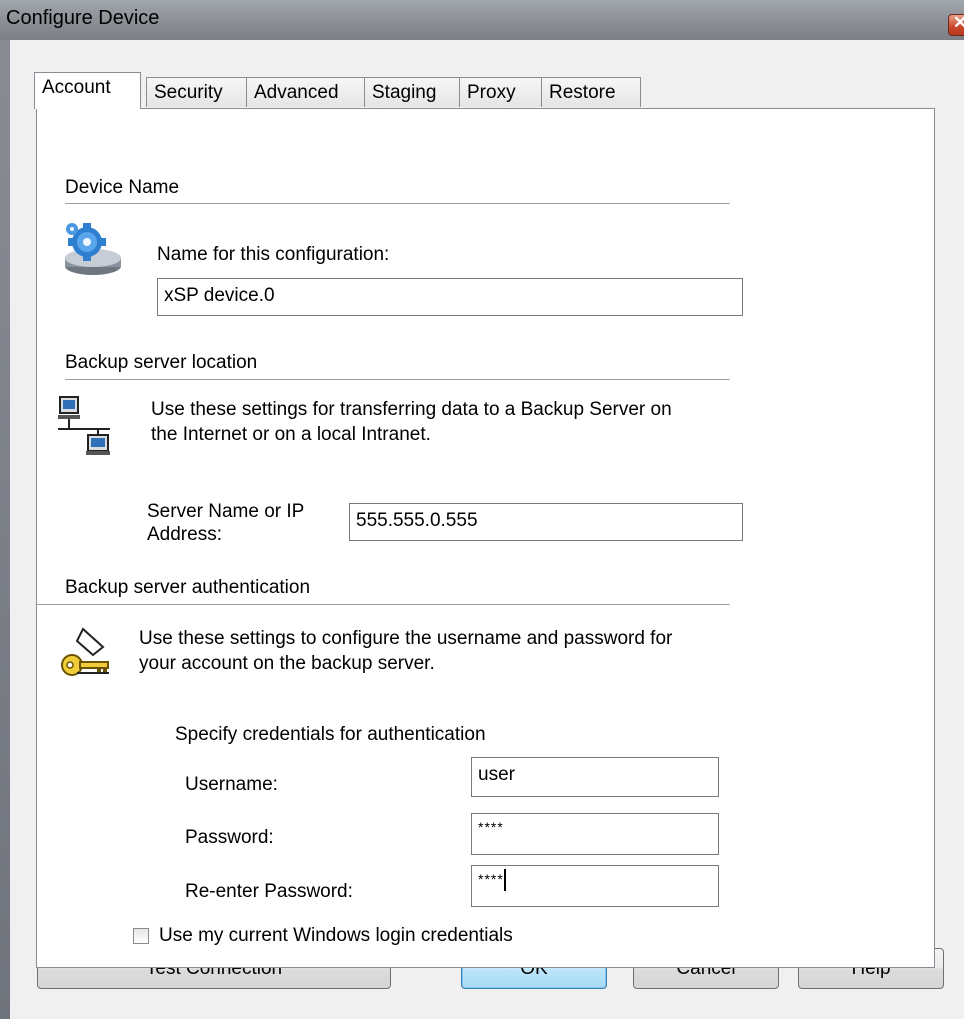 The height and width of the screenshot is (1019, 964). I want to click on tab-proxy: Proxy, so click(500, 92).